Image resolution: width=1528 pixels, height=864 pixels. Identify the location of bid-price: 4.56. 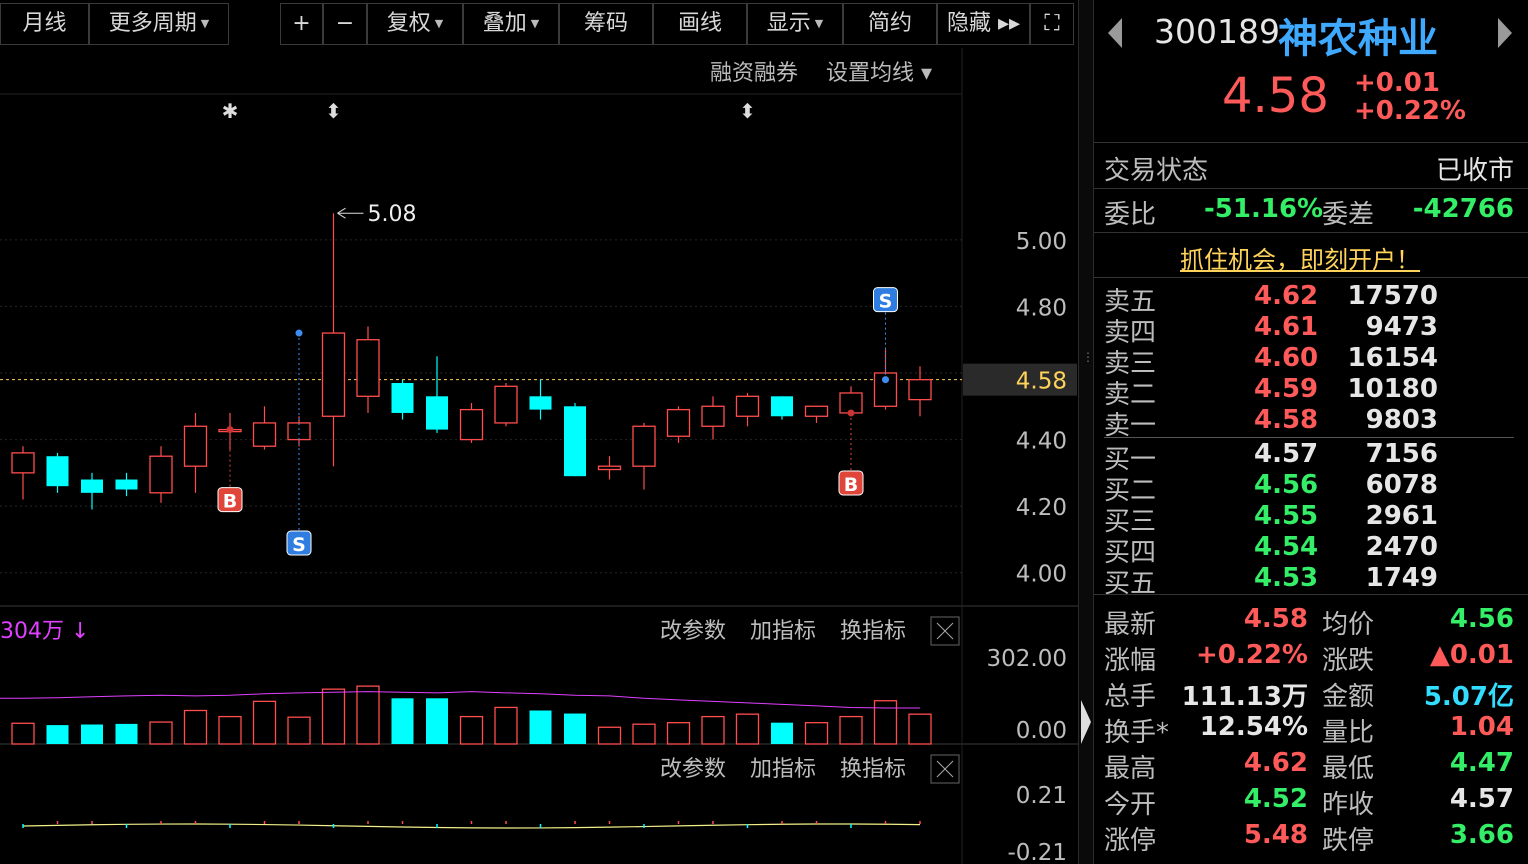
(1286, 485).